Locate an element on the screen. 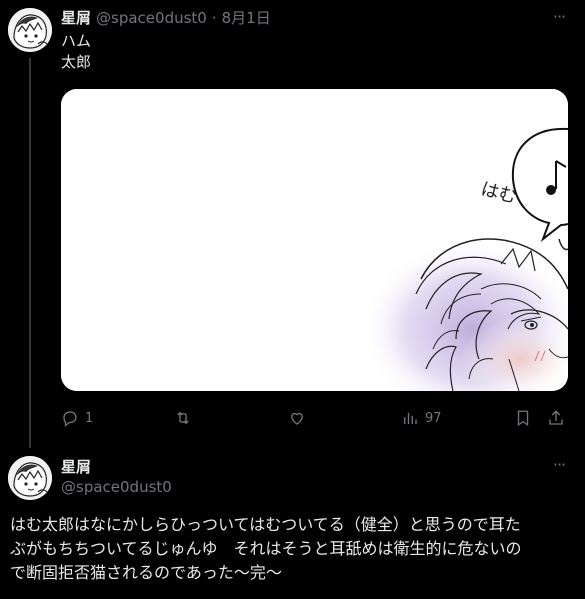 The image size is (585, 599). tweet-text-line: ぶがもちちついてるじゅんゆ それはそうと耳舐めは衛生的に危ないの is located at coordinates (266, 548).